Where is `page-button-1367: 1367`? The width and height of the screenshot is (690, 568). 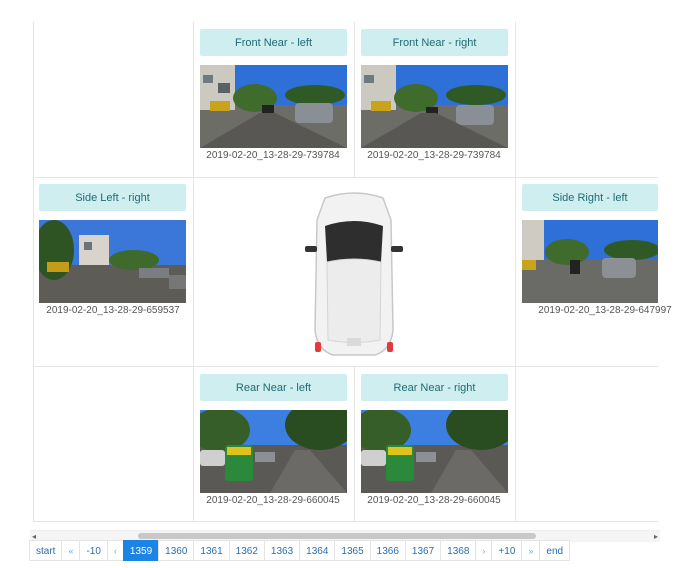
page-button-1367: 1367 is located at coordinates (423, 550).